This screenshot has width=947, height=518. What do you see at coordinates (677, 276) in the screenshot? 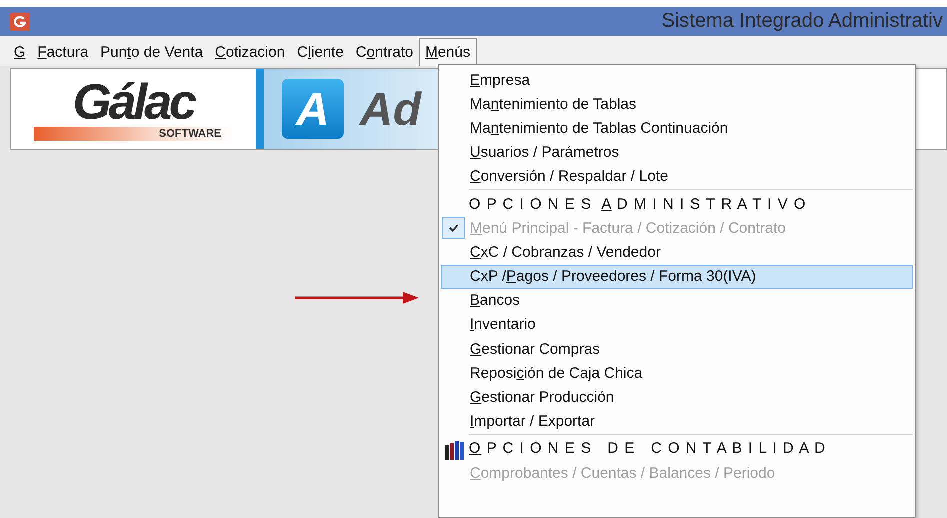
I see `menu-option: CxP /Pagos / Proveedores / Forma 30(IVA)` at bounding box center [677, 276].